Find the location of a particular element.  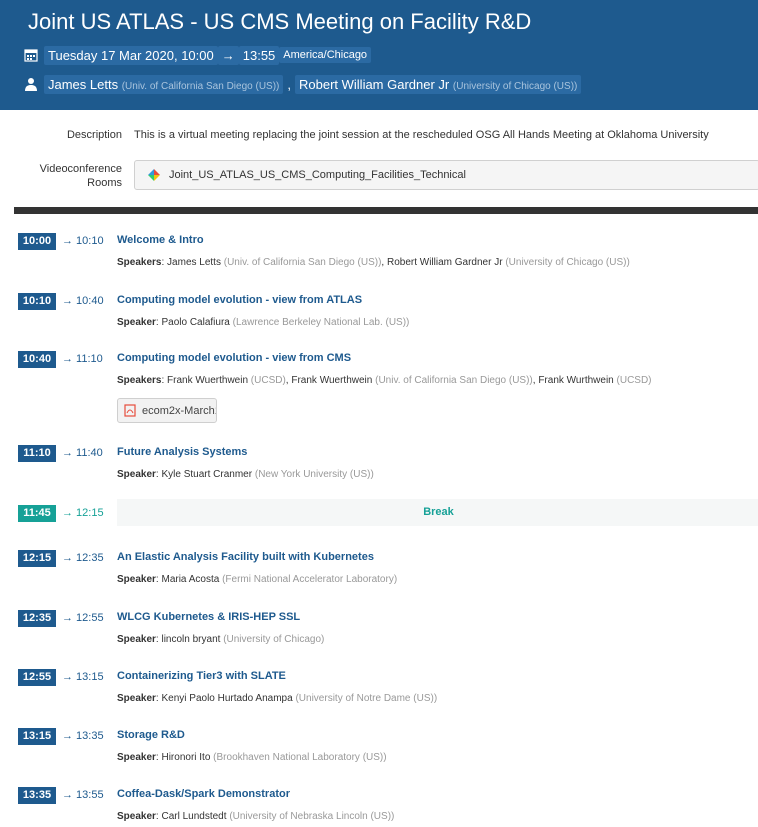

videoconference-label: Videoconference Rooms is located at coordinates (80, 176).